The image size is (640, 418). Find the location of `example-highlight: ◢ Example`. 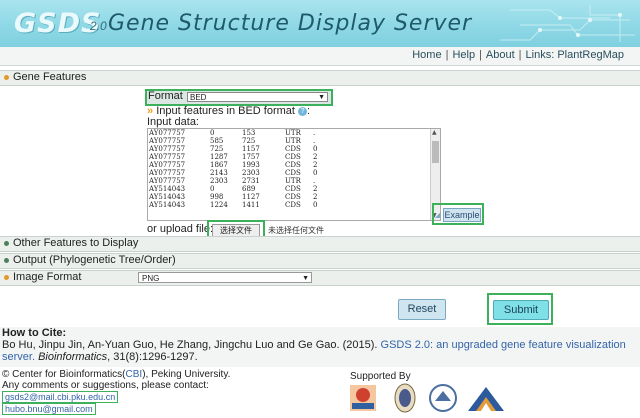

example-highlight: ◢ Example is located at coordinates (458, 214).